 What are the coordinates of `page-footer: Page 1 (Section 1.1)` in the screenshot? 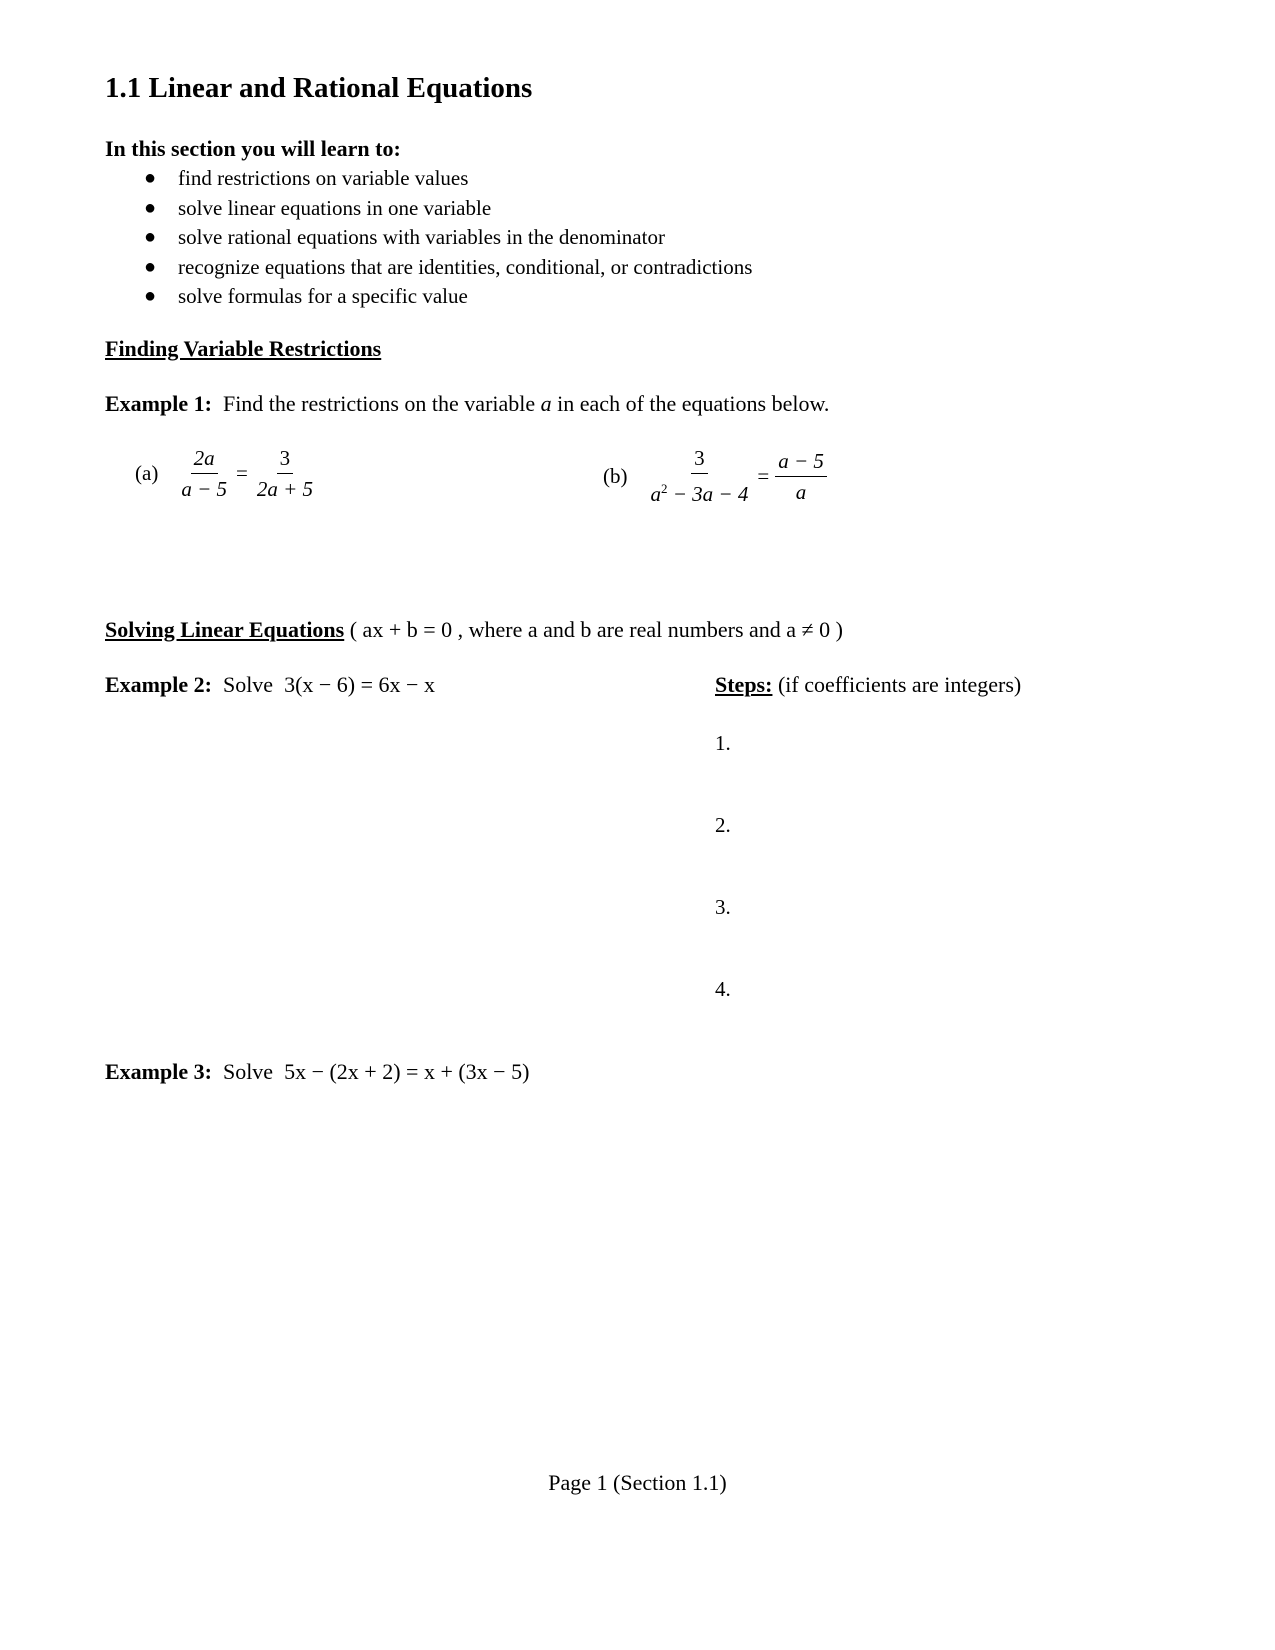 It's located at (637, 1482).